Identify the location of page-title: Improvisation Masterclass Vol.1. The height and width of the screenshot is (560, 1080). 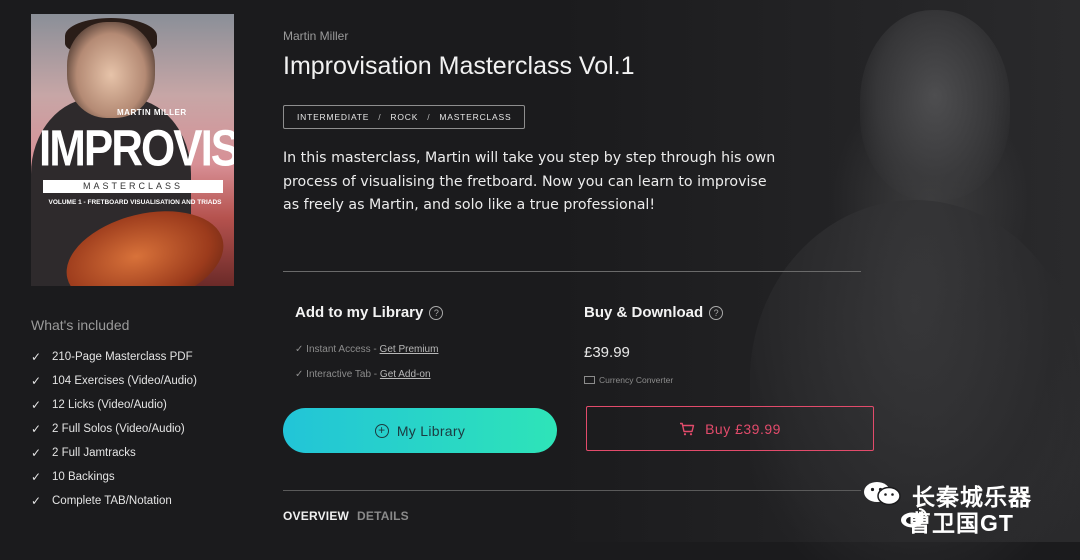
(459, 66).